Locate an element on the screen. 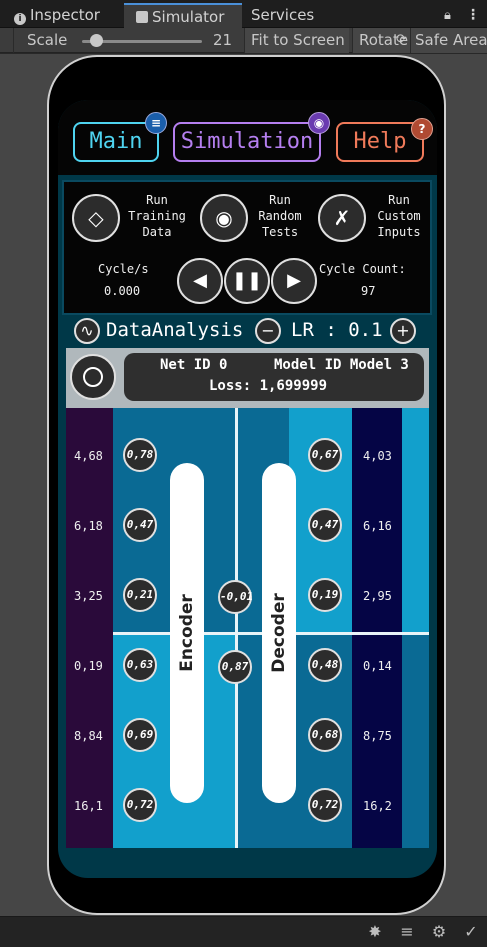  run-random-label: Run Random Tests is located at coordinates (280, 216).